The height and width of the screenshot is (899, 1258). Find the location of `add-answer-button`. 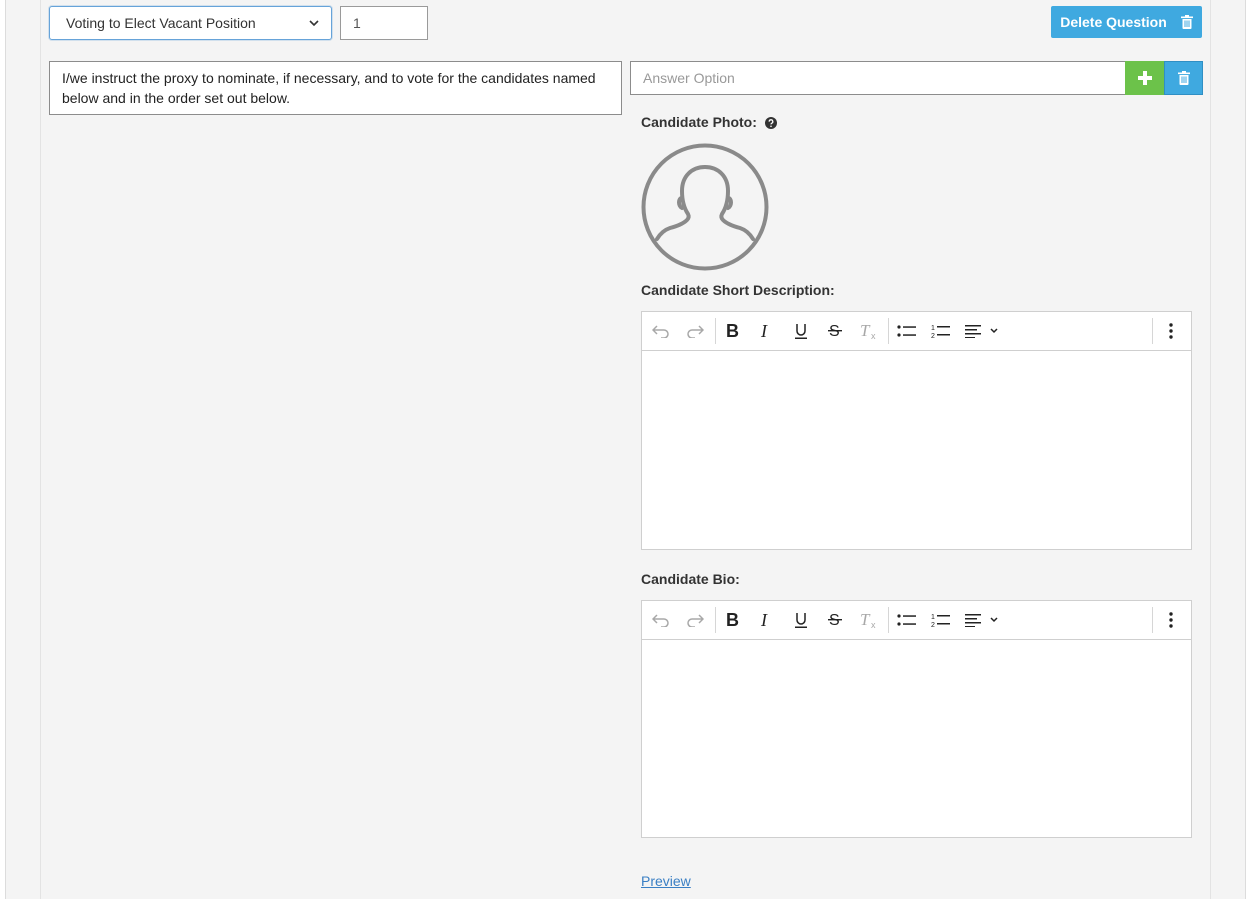

add-answer-button is located at coordinates (1144, 78).